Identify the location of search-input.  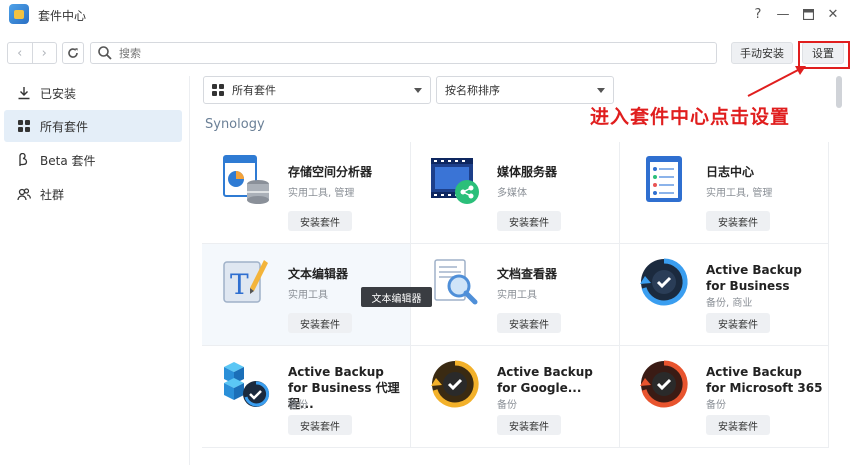
(399, 53).